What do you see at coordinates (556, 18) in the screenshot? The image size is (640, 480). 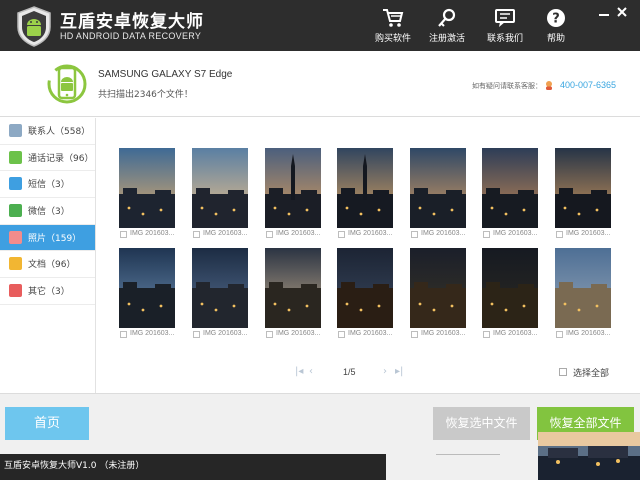 I see `help-icon: ?` at bounding box center [556, 18].